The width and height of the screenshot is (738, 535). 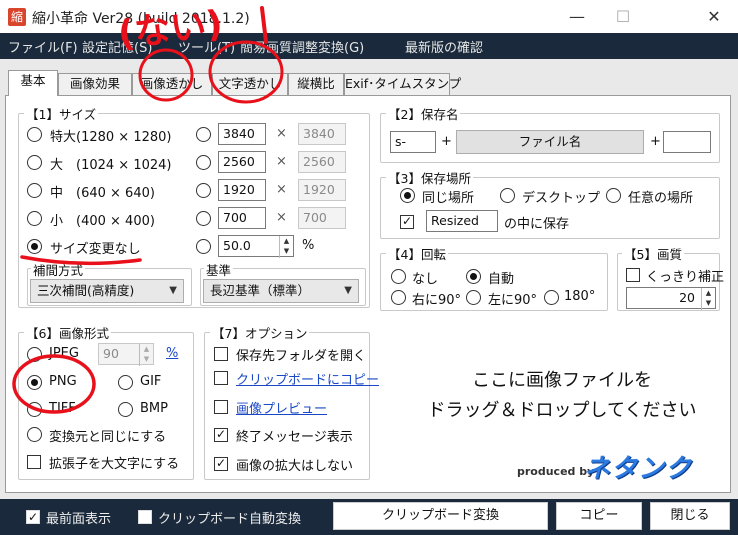 What do you see at coordinates (429, 177) in the screenshot?
I see `save-place-label: 【3】保存場所` at bounding box center [429, 177].